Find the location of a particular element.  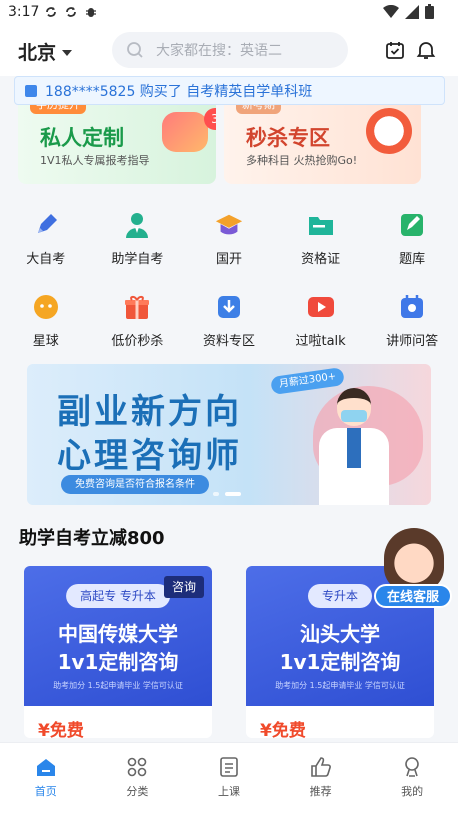

carousel-indicator is located at coordinates (227, 494).